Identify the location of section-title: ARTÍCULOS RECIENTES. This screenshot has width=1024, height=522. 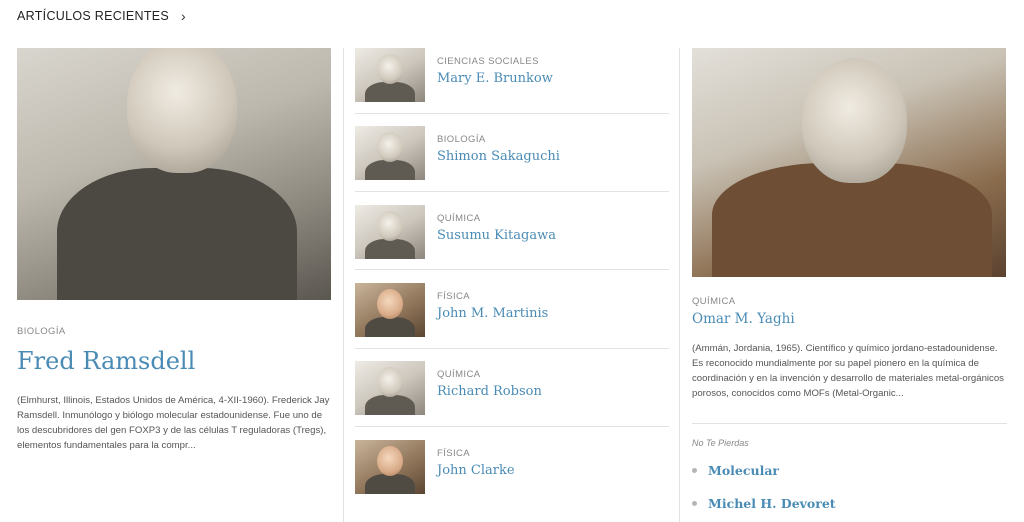
(93, 16).